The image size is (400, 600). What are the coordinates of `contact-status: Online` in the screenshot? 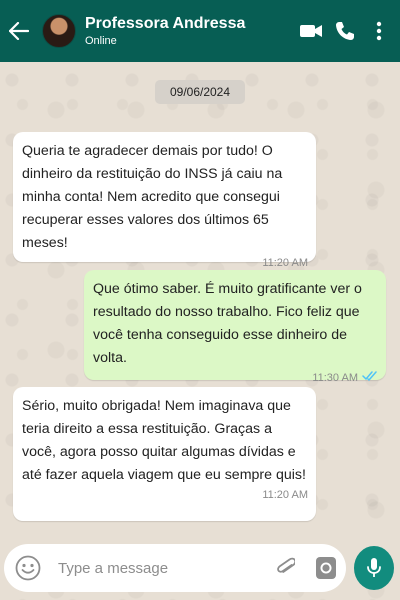 It's located at (101, 40).